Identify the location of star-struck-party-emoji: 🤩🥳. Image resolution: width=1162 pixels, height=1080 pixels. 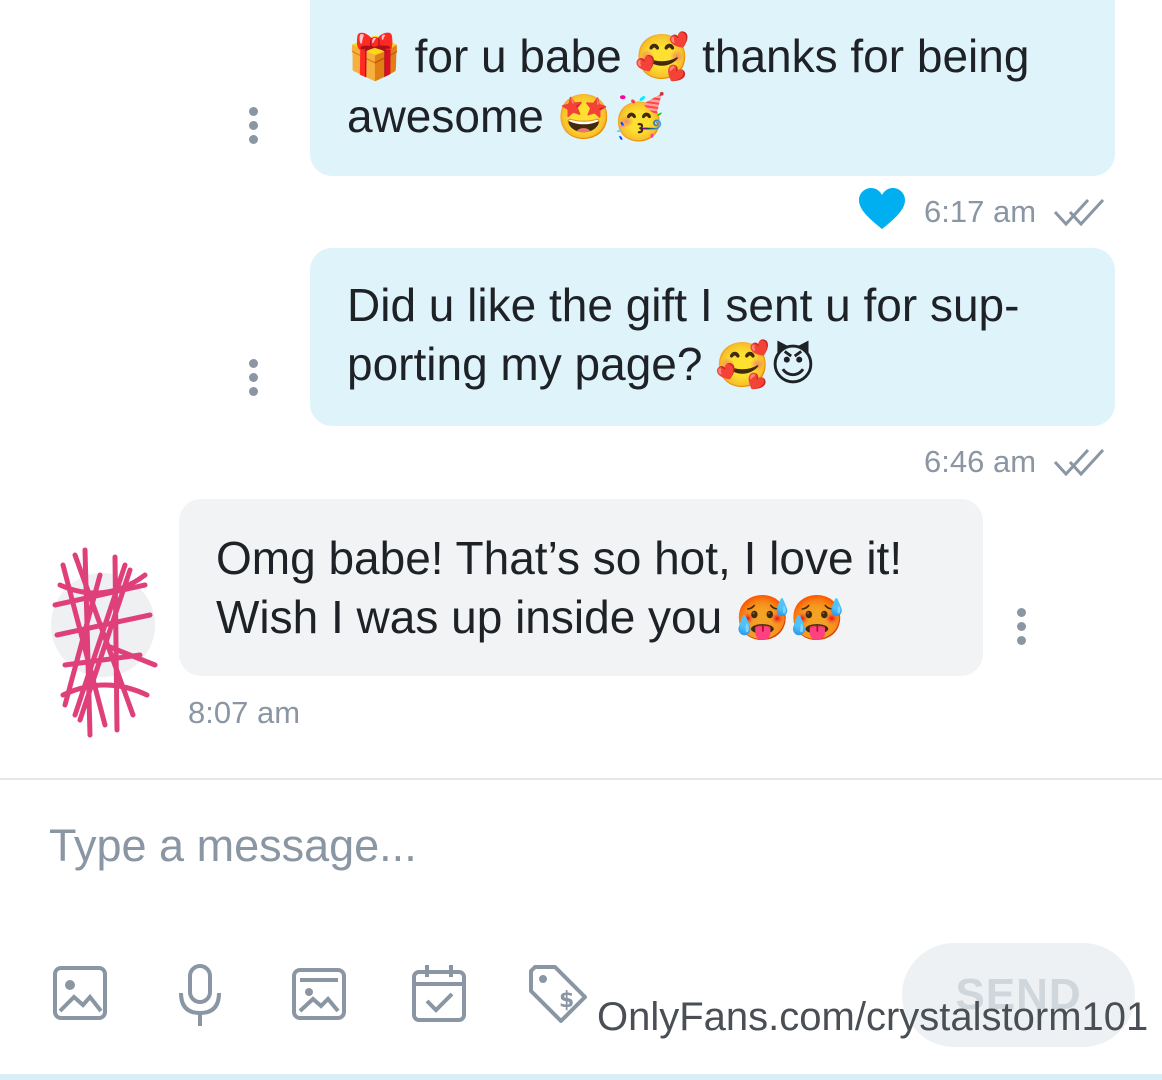
(611, 117).